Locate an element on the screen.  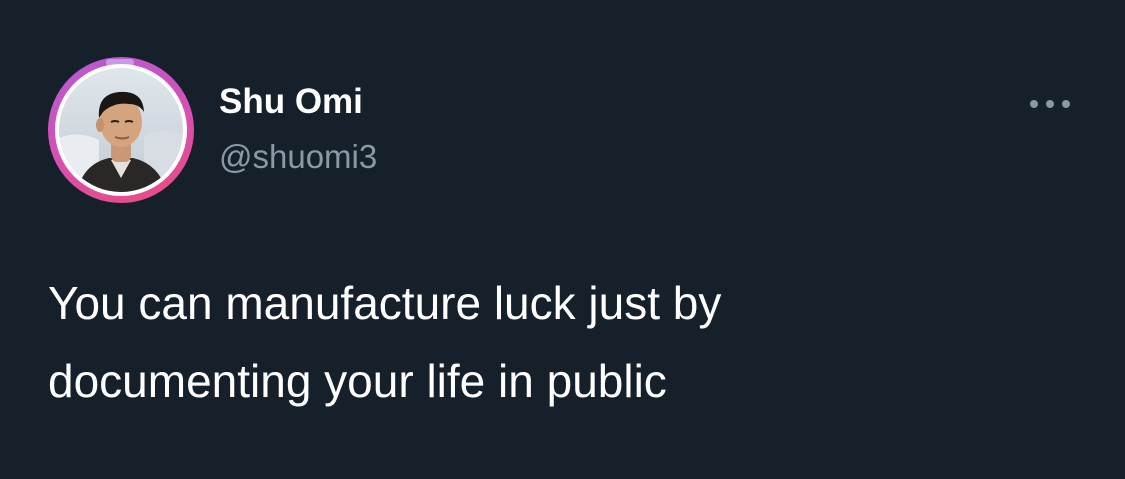
more-horizontal-icon is located at coordinates (1050, 104).